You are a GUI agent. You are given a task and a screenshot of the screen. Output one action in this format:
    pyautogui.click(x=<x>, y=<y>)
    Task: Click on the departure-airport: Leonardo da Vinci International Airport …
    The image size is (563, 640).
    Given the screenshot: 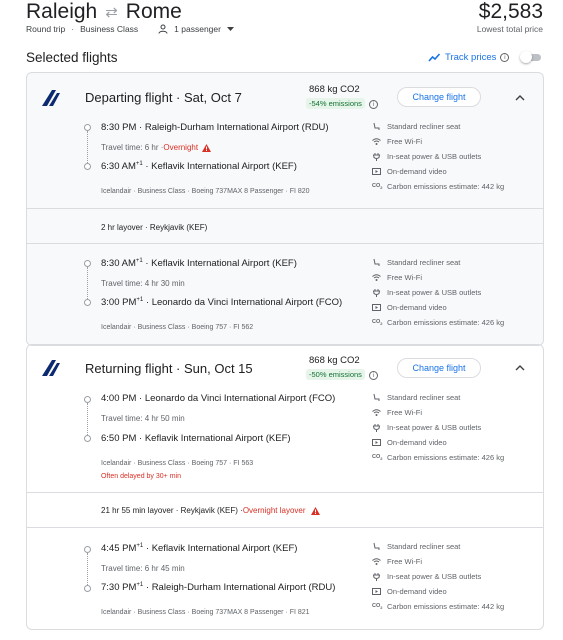 What is the action you would take?
    pyautogui.click(x=240, y=398)
    